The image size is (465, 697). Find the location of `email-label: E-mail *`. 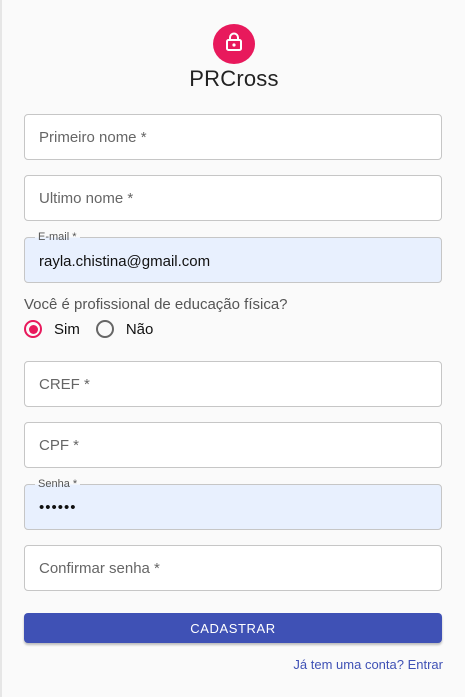

email-label: E-mail * is located at coordinates (57, 237).